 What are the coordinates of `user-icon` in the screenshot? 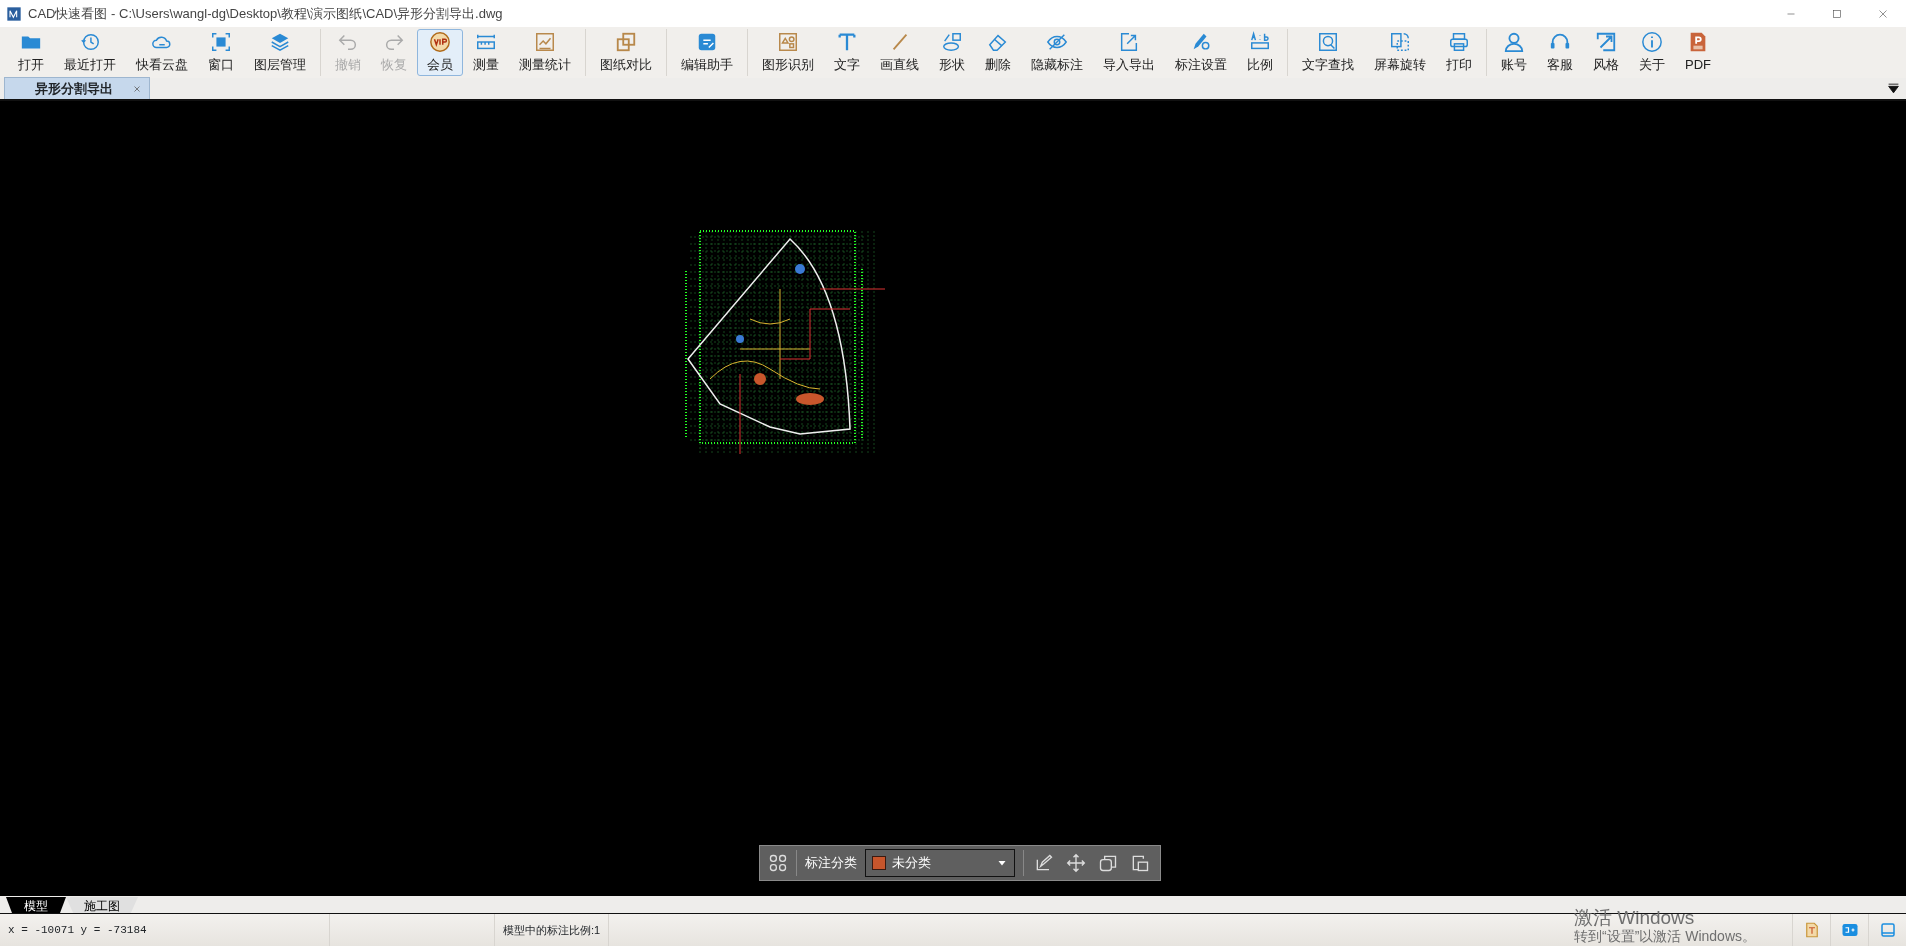 It's located at (1514, 42).